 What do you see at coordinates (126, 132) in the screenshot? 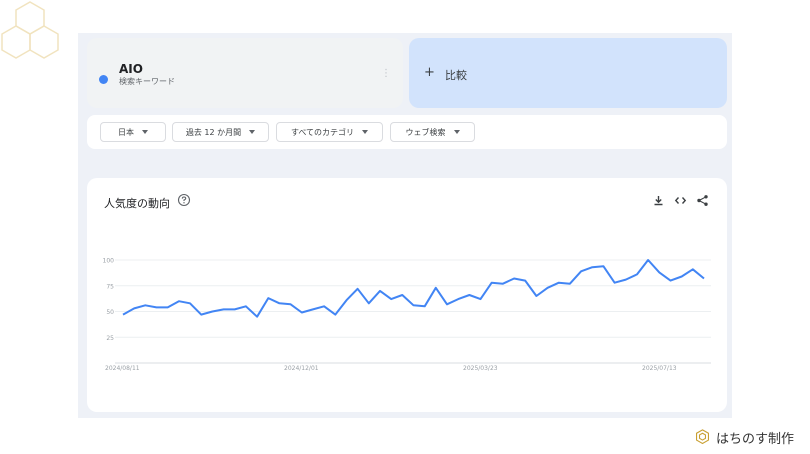
I see `region-filter-label: 日本` at bounding box center [126, 132].